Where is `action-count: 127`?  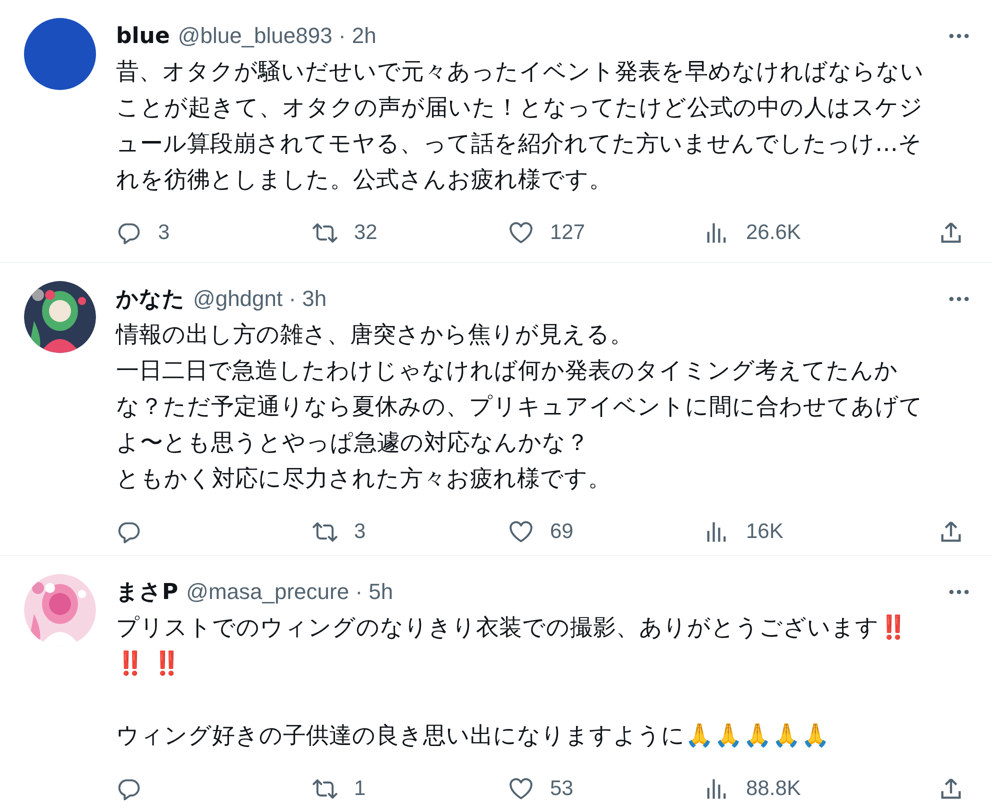
action-count: 127 is located at coordinates (568, 233).